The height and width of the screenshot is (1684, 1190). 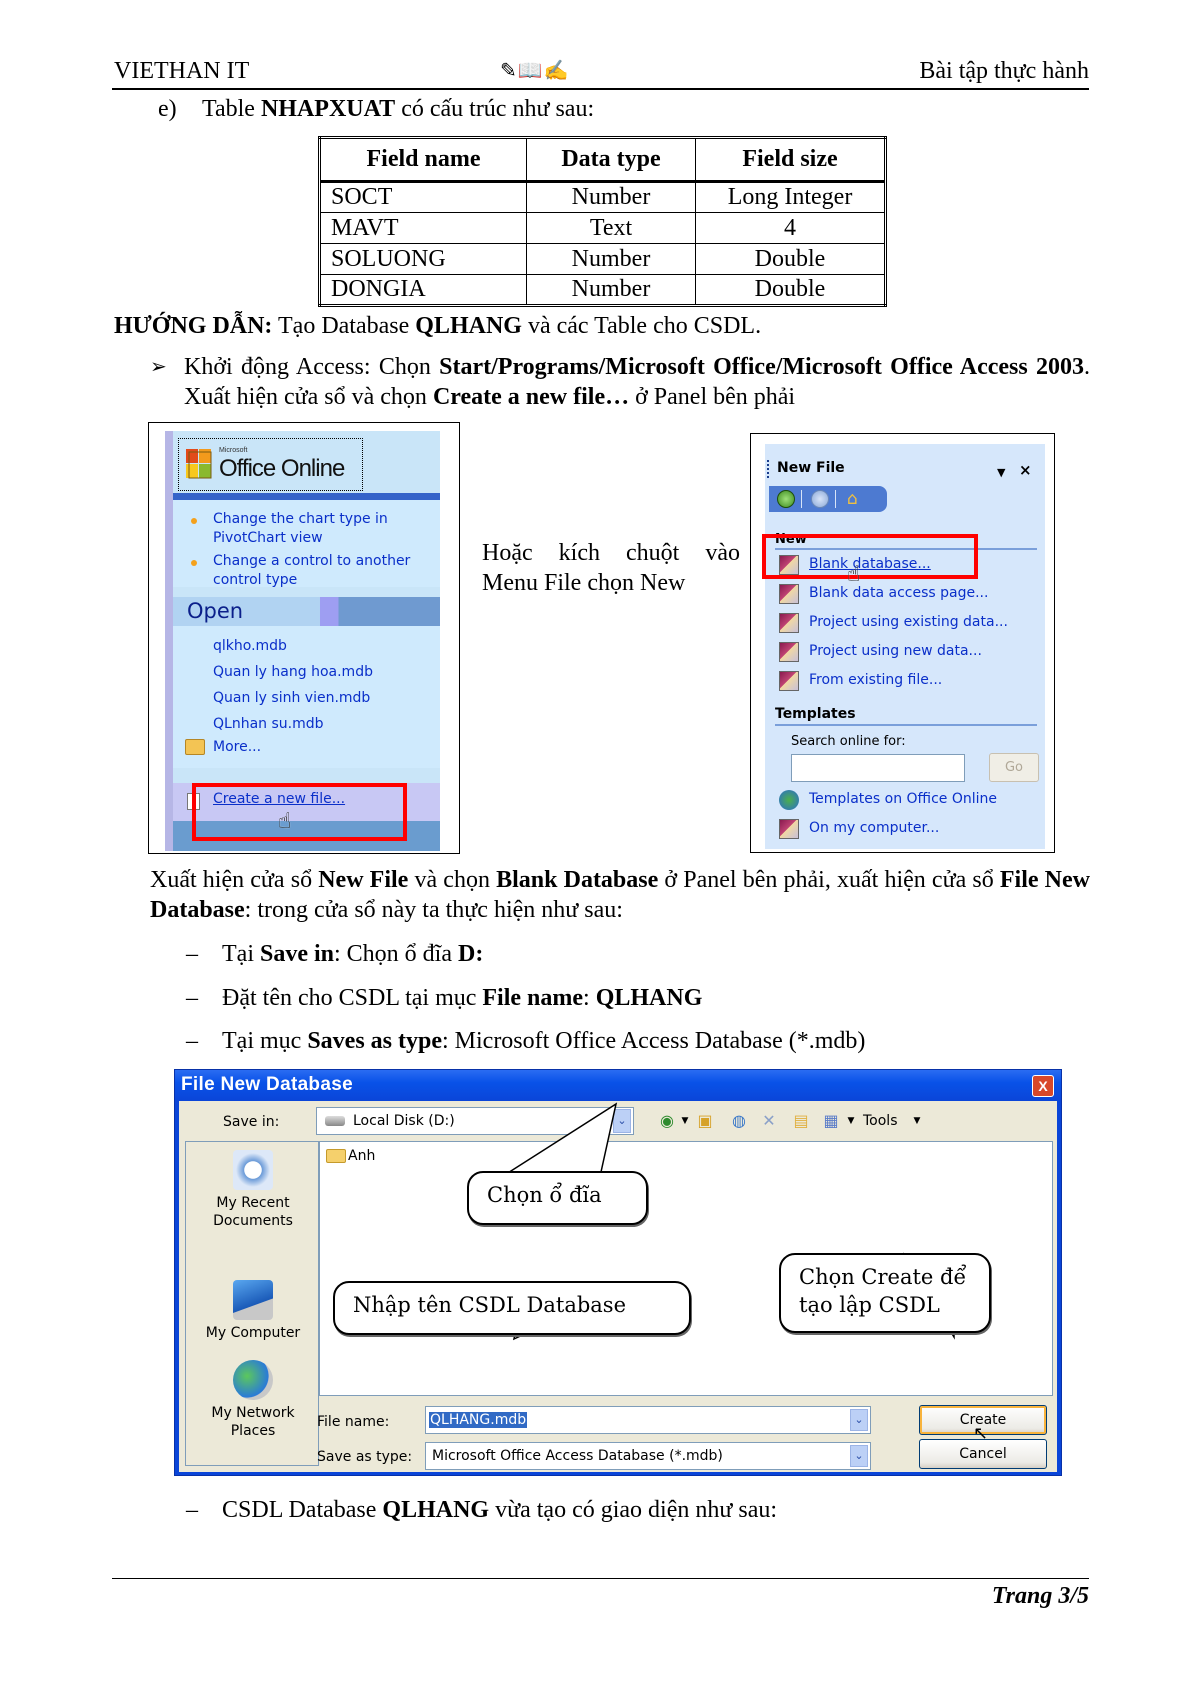 What do you see at coordinates (790, 160) in the screenshot?
I see `column-header: Field size` at bounding box center [790, 160].